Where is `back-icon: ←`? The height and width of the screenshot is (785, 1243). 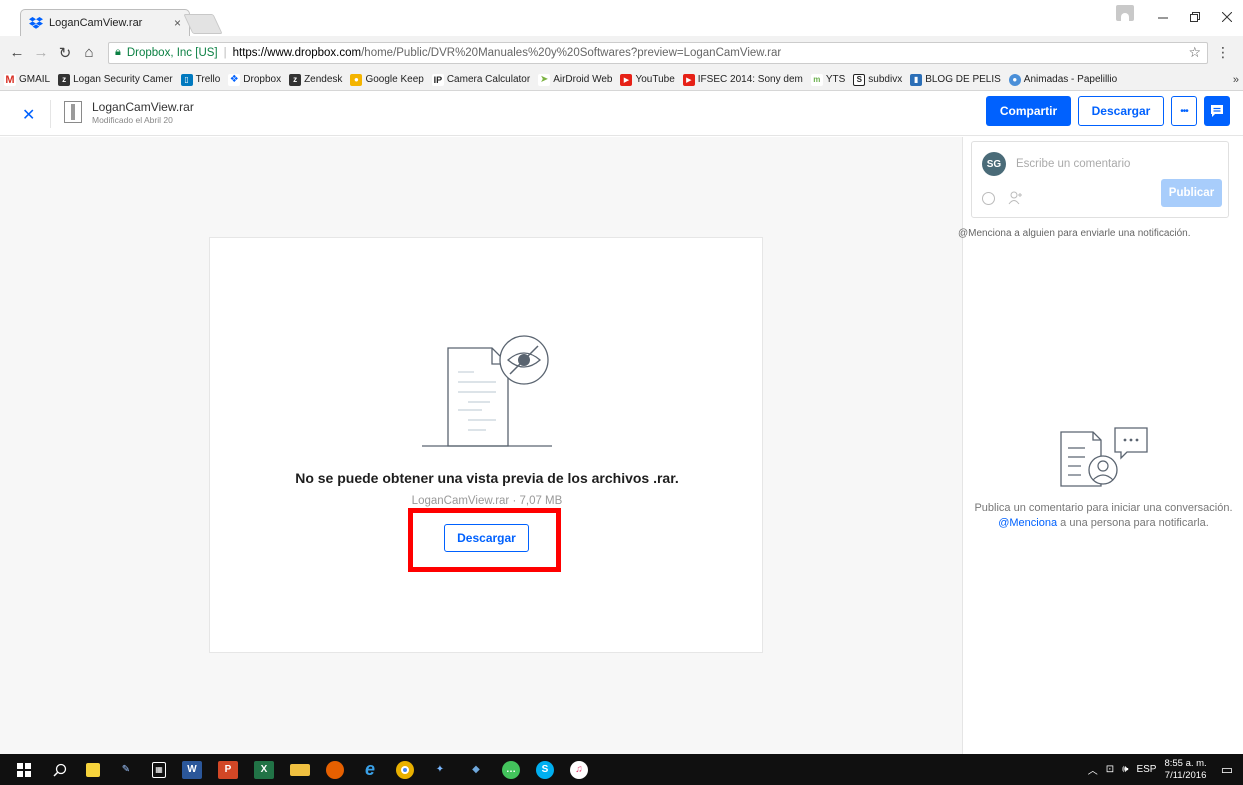
back-icon: ← is located at coordinates (17, 53).